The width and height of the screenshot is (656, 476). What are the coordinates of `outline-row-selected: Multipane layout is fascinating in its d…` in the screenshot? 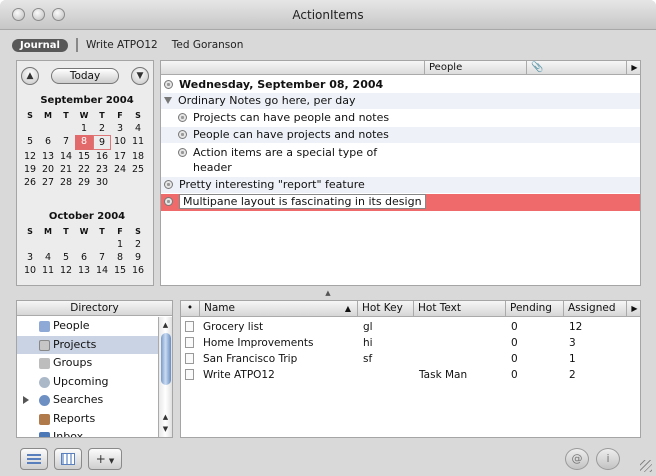 It's located at (400, 202).